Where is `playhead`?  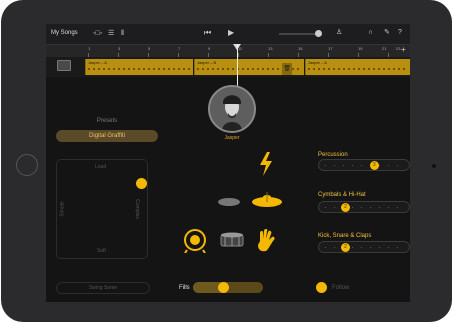 playhead is located at coordinates (237, 67).